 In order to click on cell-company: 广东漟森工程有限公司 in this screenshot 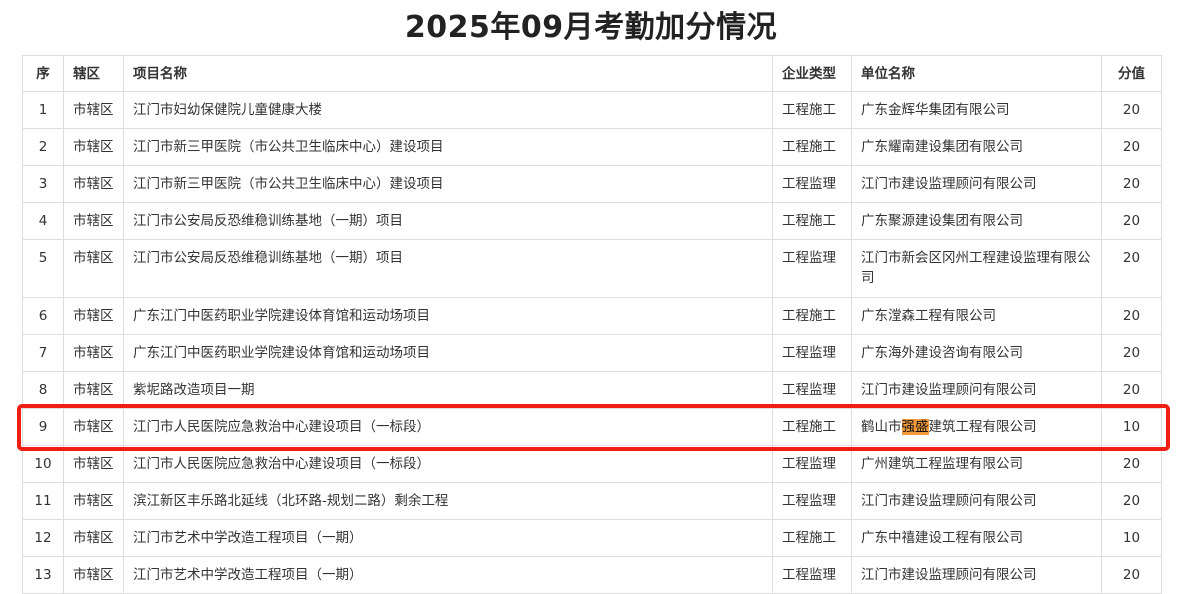, I will do `click(976, 316)`.